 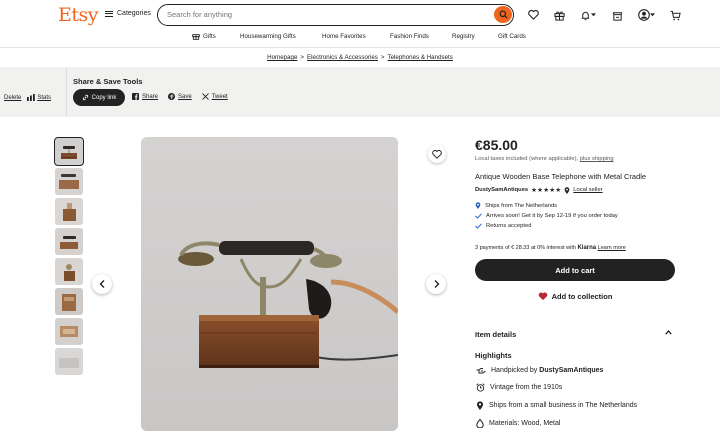 What do you see at coordinates (512, 36) in the screenshot?
I see `subnav-gift-cards: Gift Cards` at bounding box center [512, 36].